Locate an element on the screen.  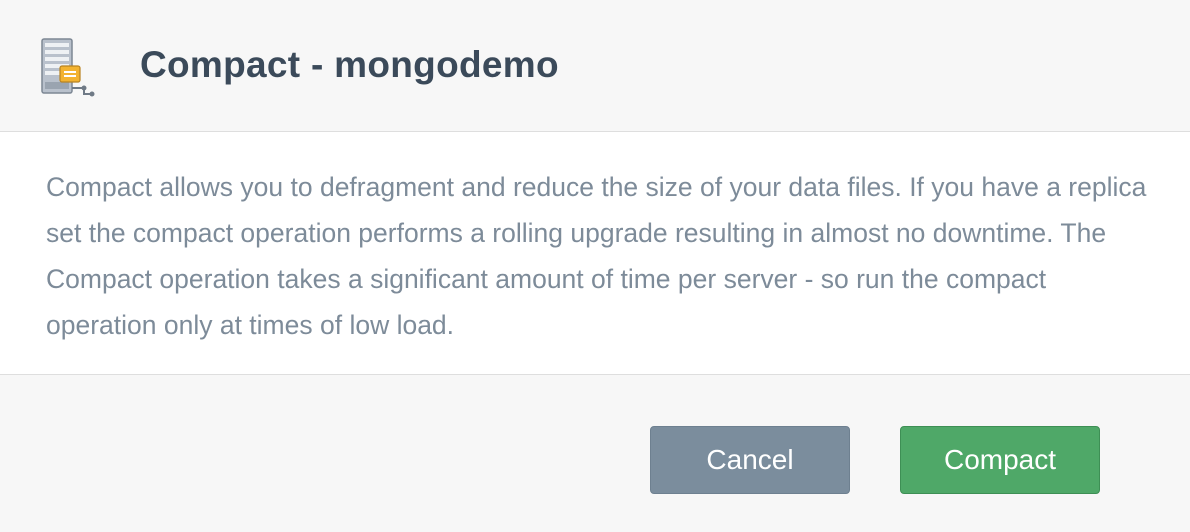
server-compact-icon is located at coordinates (68, 68).